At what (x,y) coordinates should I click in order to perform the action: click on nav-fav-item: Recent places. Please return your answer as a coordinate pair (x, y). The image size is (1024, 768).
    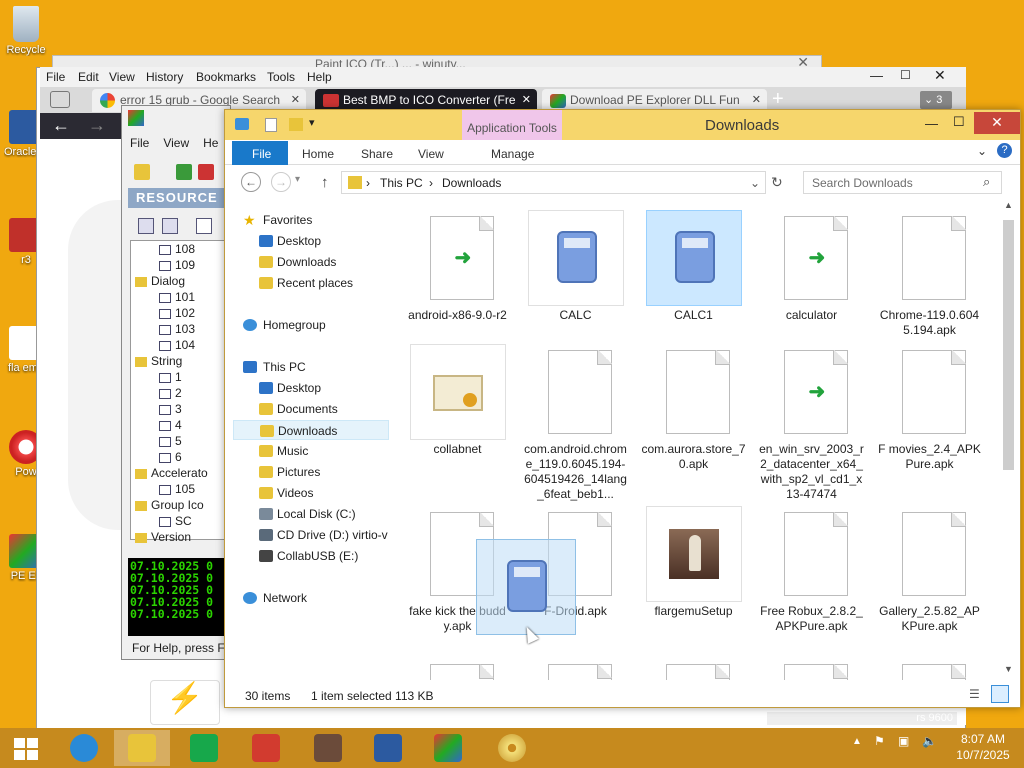
    Looking at the image, I should click on (311, 283).